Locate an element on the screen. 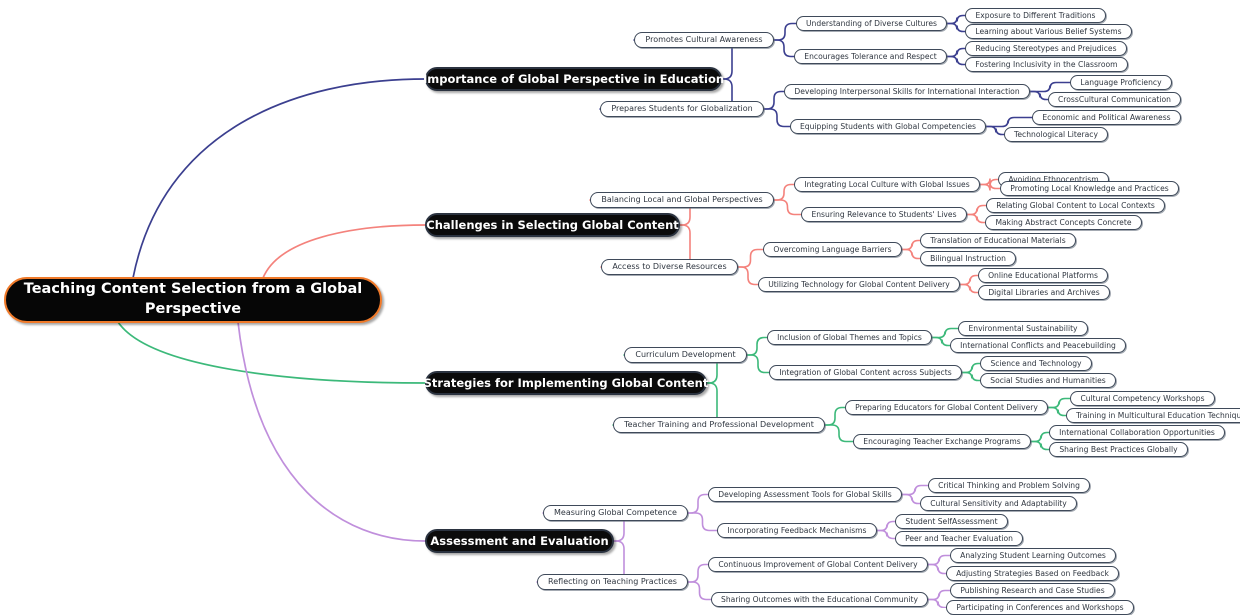 This screenshot has width=1240, height=615. leaf-node: Cultural Sensitivity and Adaptability is located at coordinates (998, 503).